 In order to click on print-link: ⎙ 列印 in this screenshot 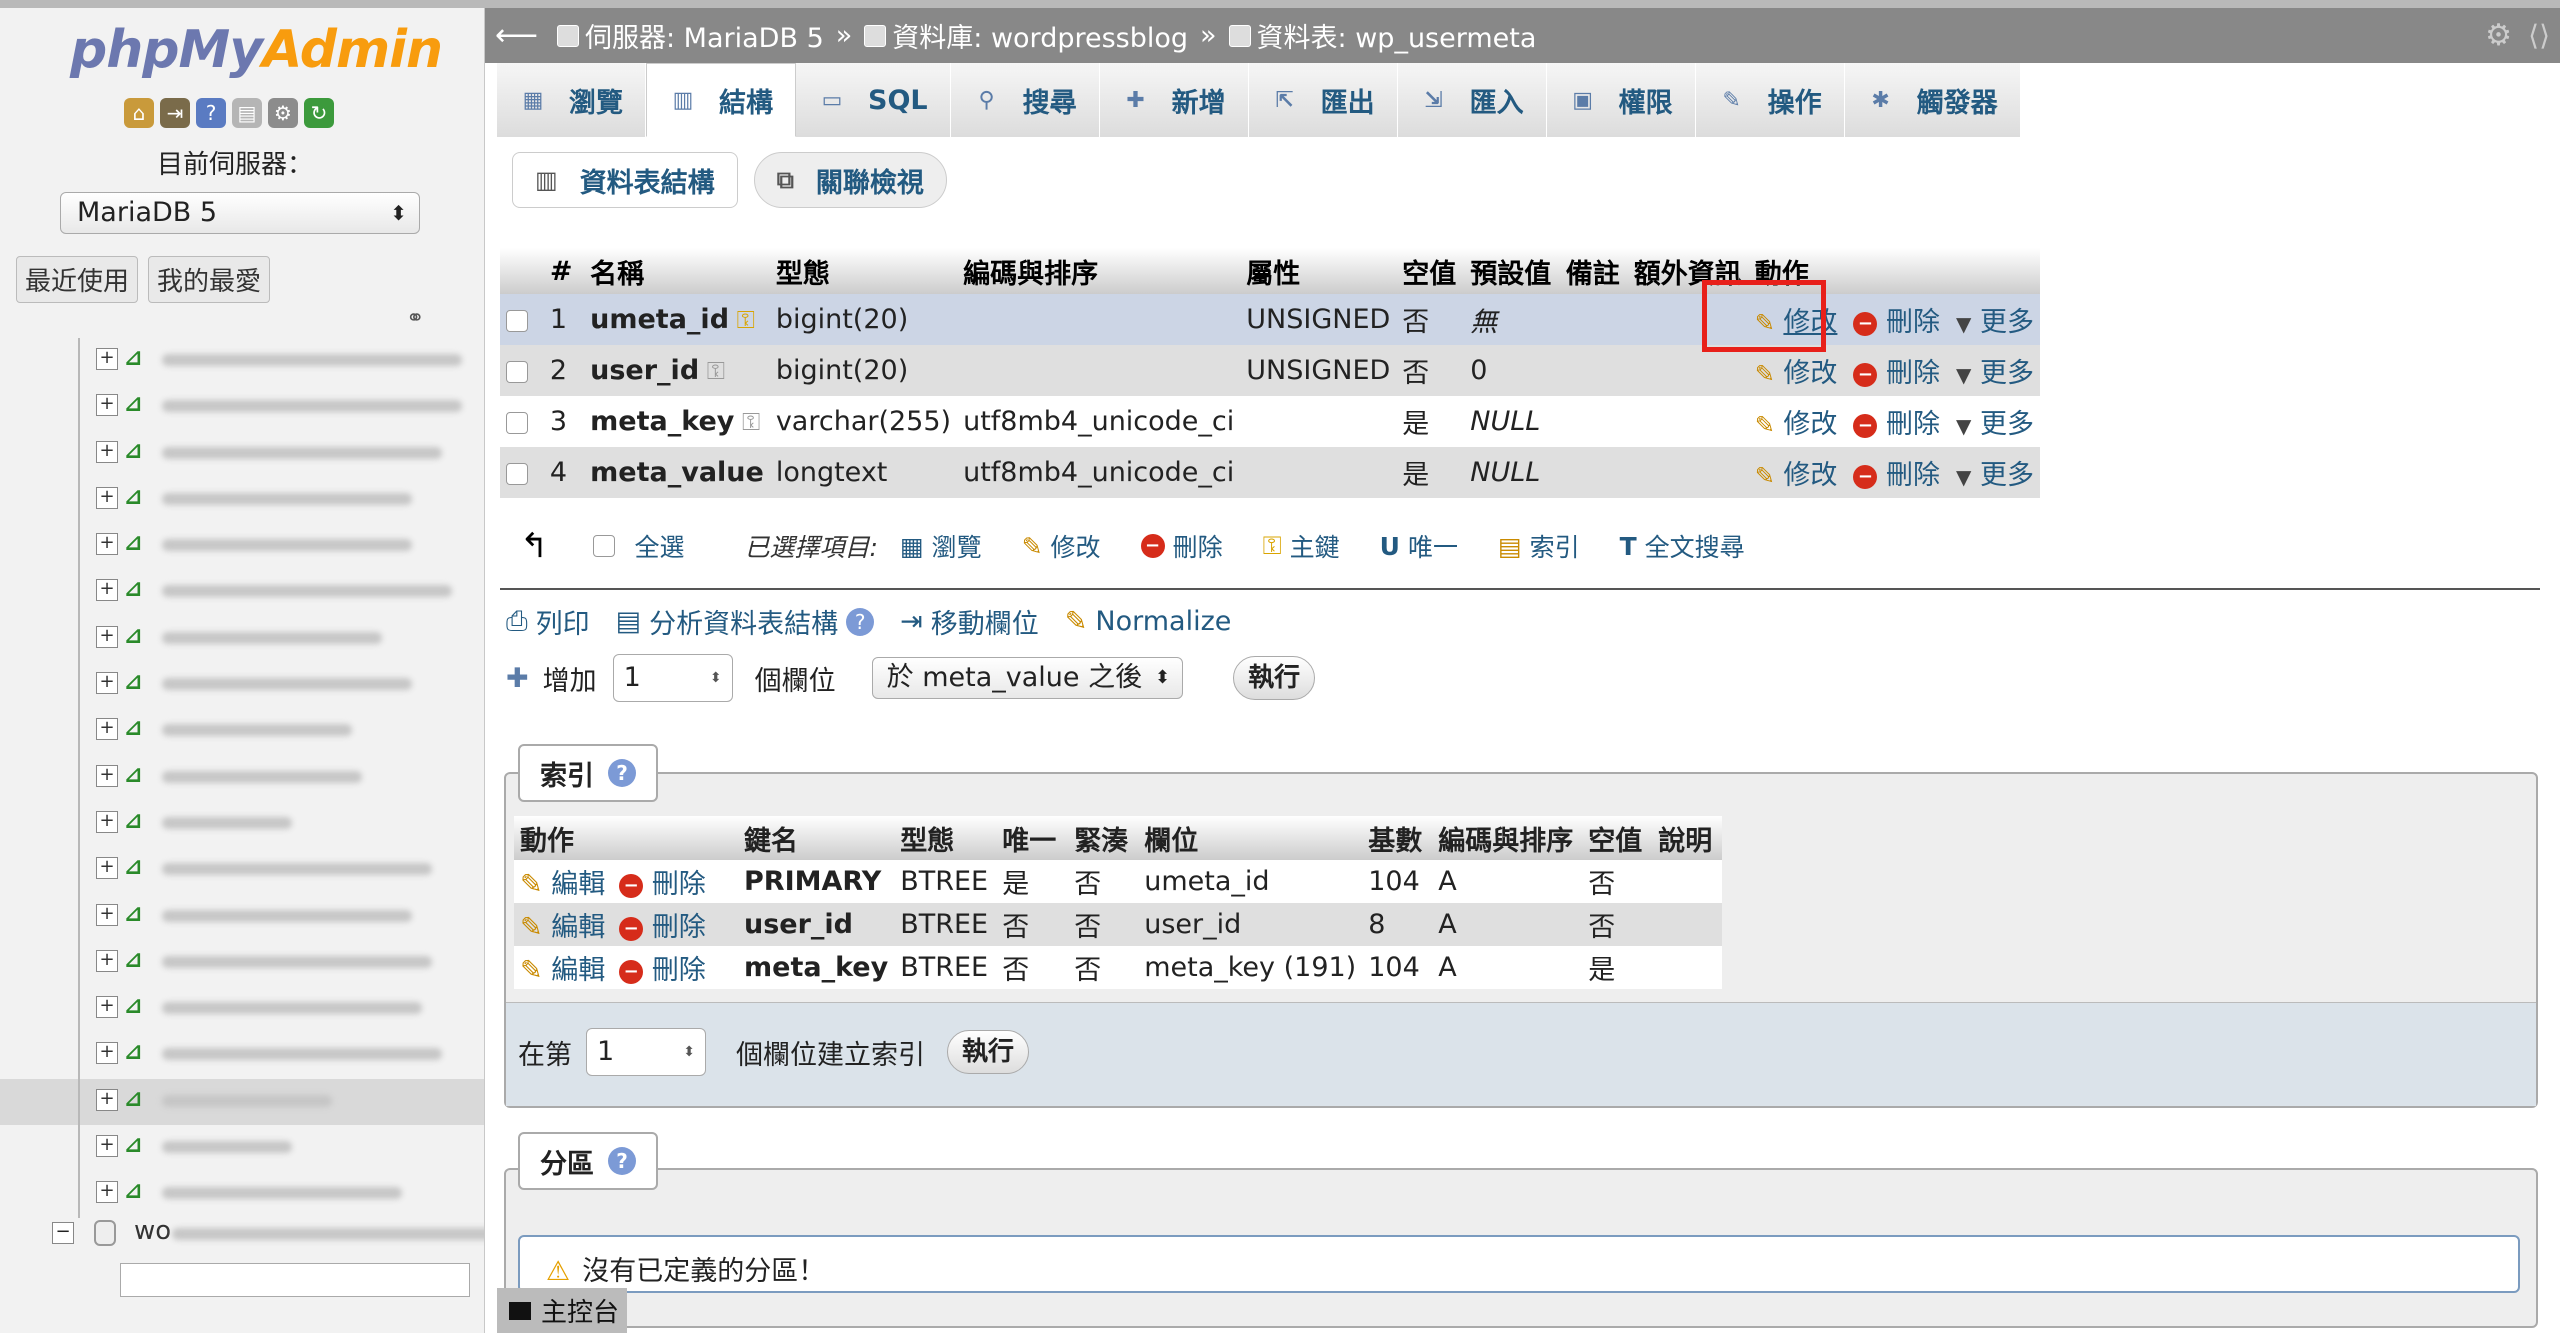, I will do `click(548, 621)`.